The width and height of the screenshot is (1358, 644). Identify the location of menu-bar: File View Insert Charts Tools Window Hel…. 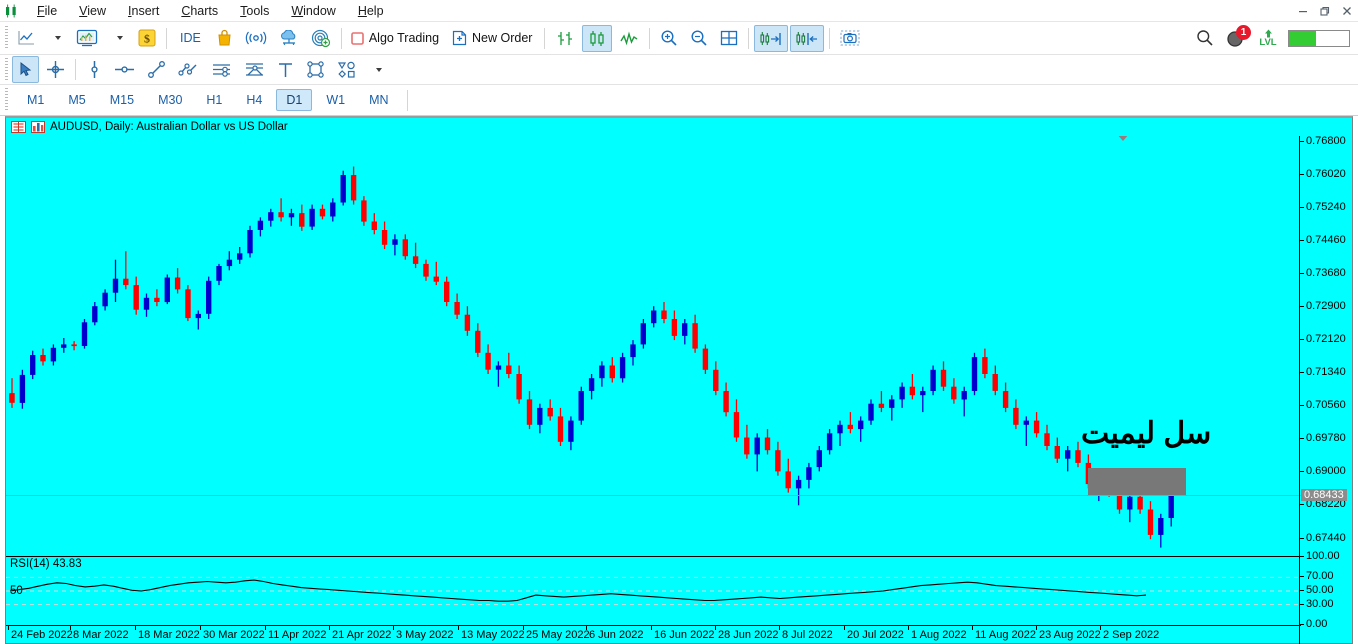
(679, 11).